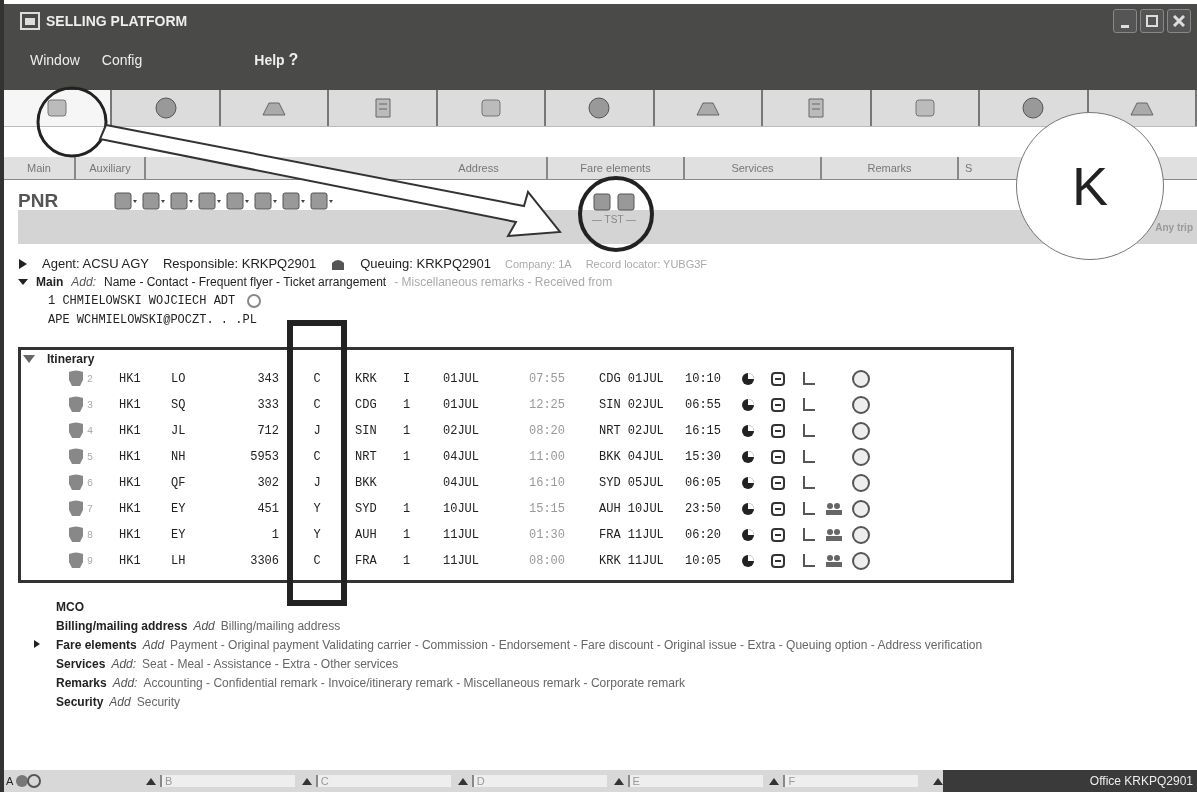 Image resolution: width=1197 pixels, height=792 pixels. What do you see at coordinates (90, 405) in the screenshot?
I see `segment-number: 3` at bounding box center [90, 405].